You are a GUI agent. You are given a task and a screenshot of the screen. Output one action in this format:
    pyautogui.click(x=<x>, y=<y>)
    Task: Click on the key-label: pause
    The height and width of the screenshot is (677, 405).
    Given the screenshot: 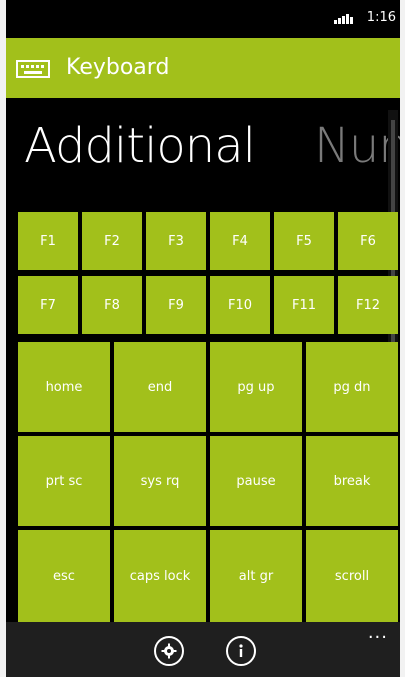 What is the action you would take?
    pyautogui.click(x=256, y=481)
    